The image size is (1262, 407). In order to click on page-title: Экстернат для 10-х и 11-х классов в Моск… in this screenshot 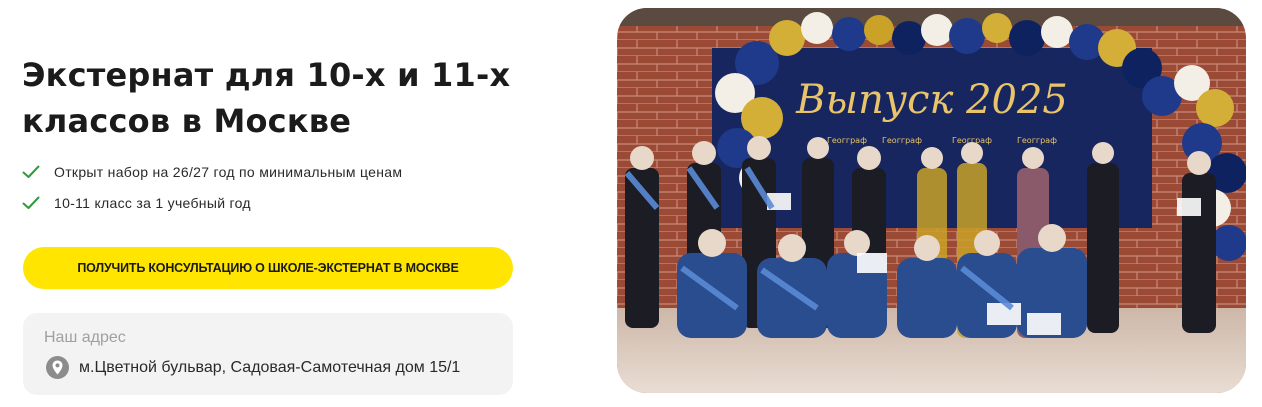, I will do `click(266, 98)`.